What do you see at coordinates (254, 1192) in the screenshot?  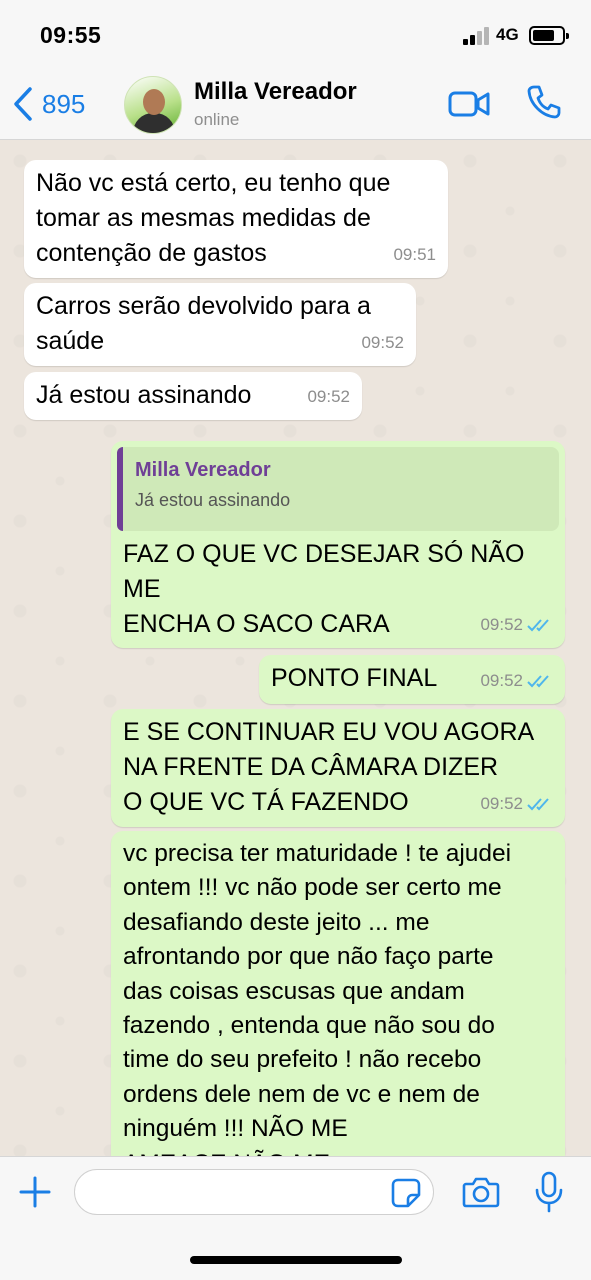 I see `message-input` at bounding box center [254, 1192].